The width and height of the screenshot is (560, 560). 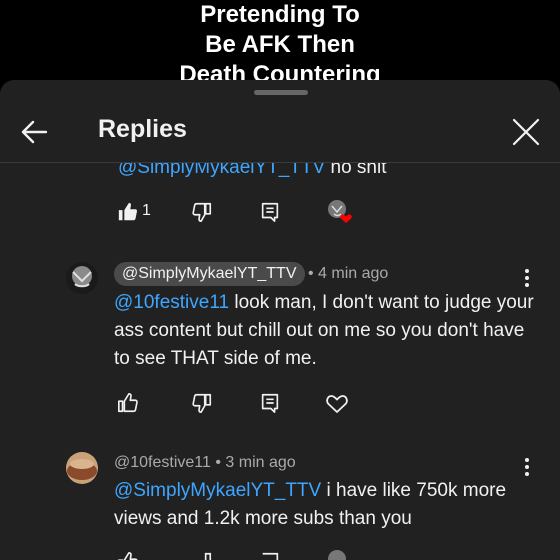 What do you see at coordinates (280, 14) in the screenshot?
I see `video-caption-line: Pretending To` at bounding box center [280, 14].